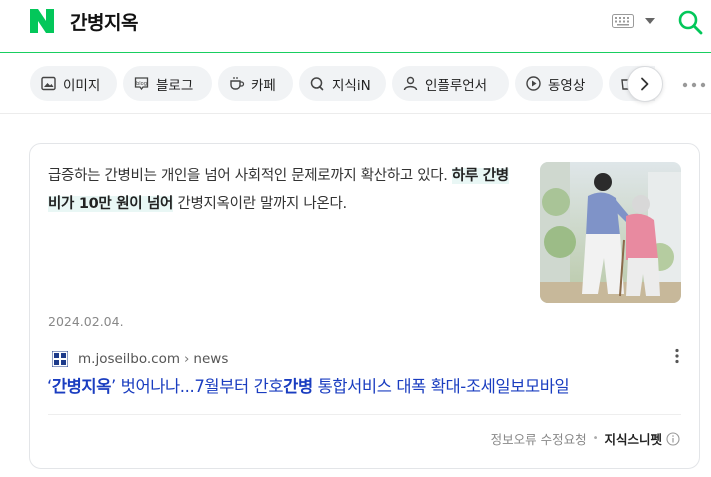  I want to click on card-divider, so click(364, 414).